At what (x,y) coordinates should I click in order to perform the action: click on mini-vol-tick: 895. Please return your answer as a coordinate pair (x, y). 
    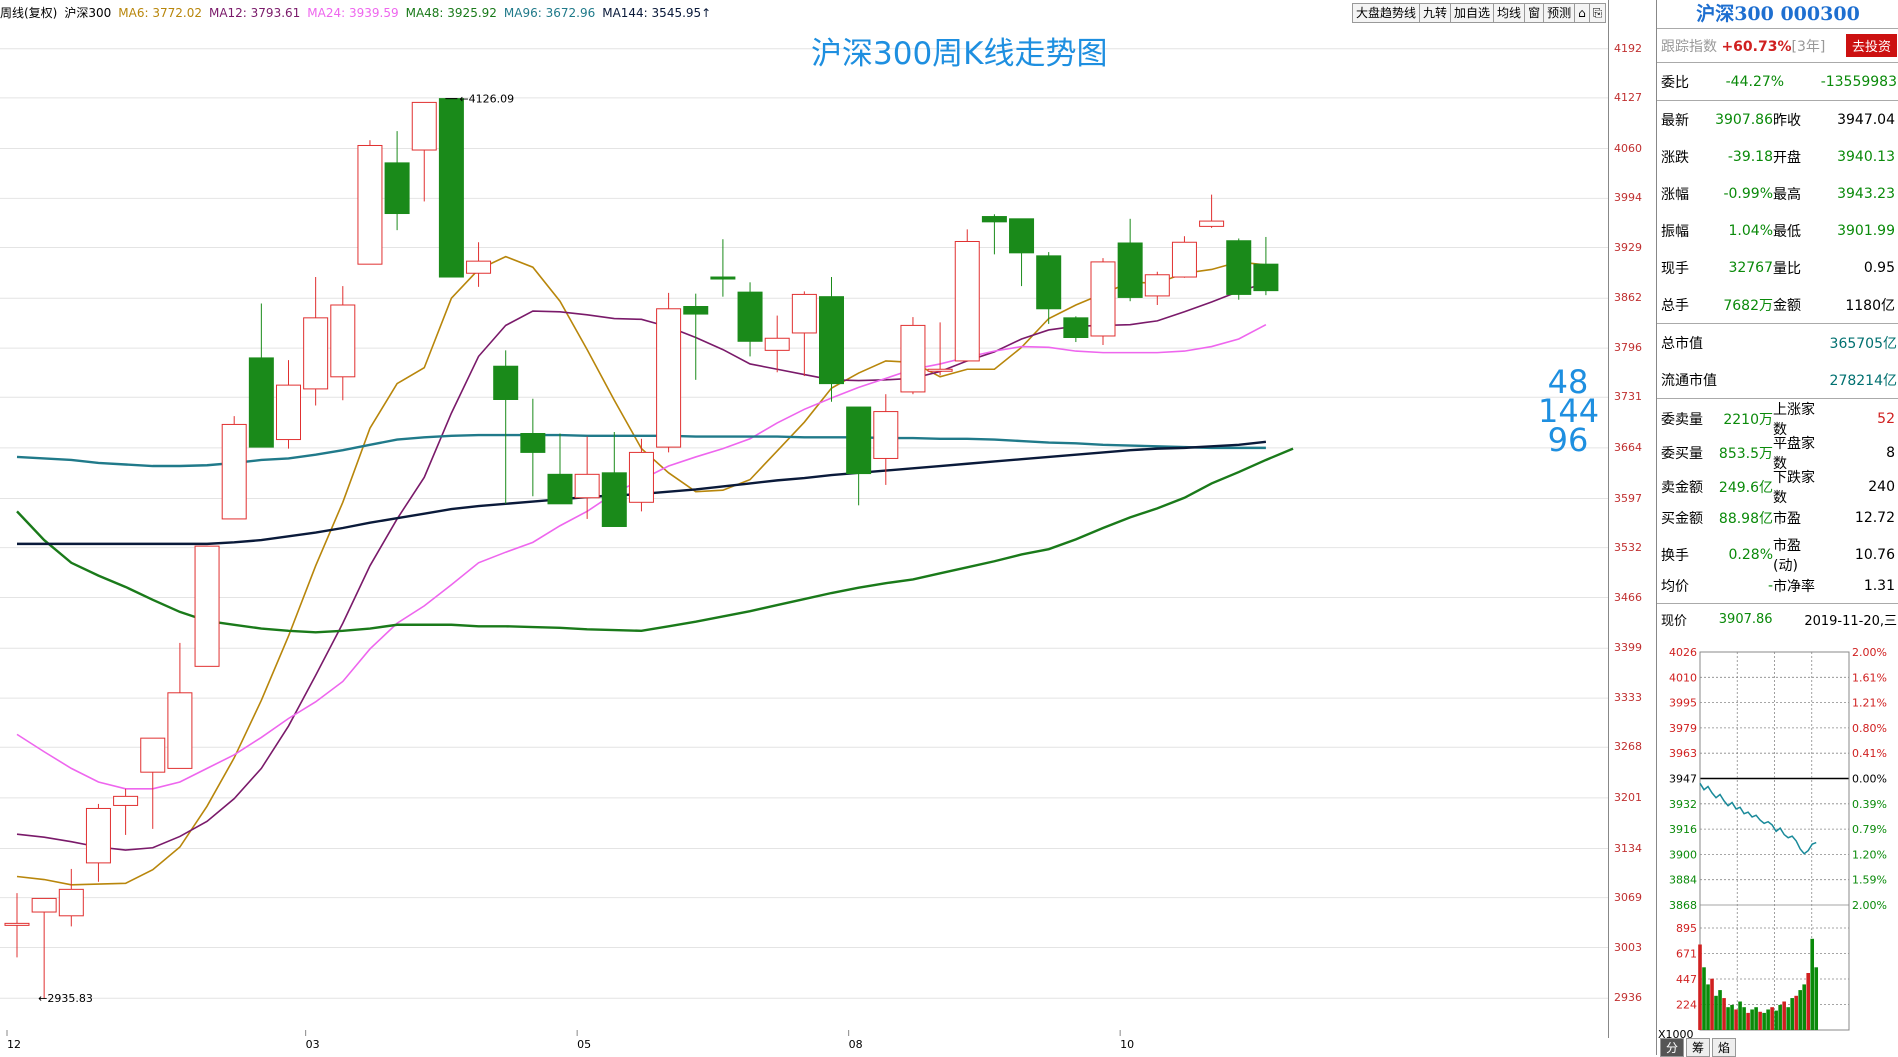
    Looking at the image, I should click on (1686, 928).